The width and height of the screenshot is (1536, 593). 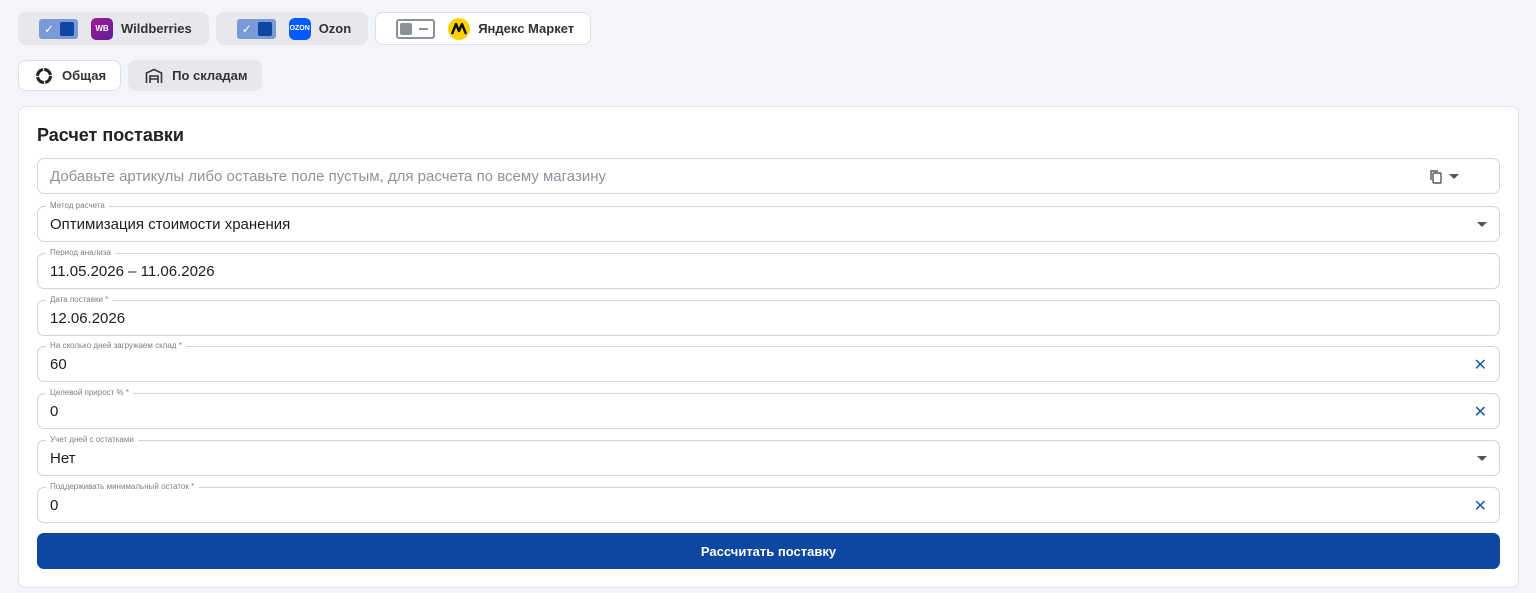 I want to click on toggle-switch-off, so click(x=416, y=28).